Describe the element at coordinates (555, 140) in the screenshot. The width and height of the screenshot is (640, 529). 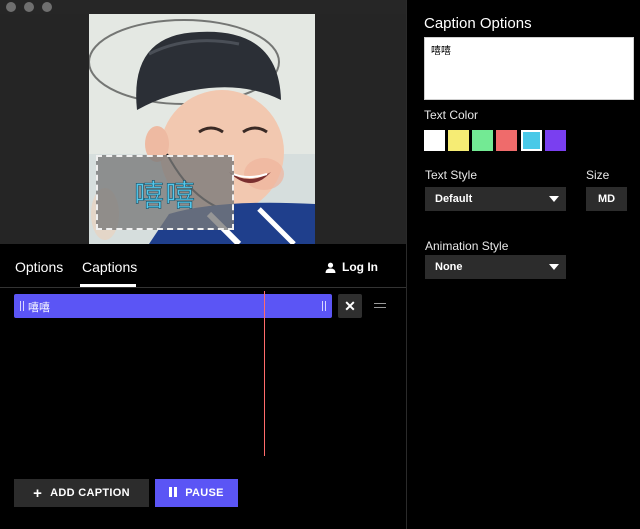
I see `color-swatch-purple` at that location.